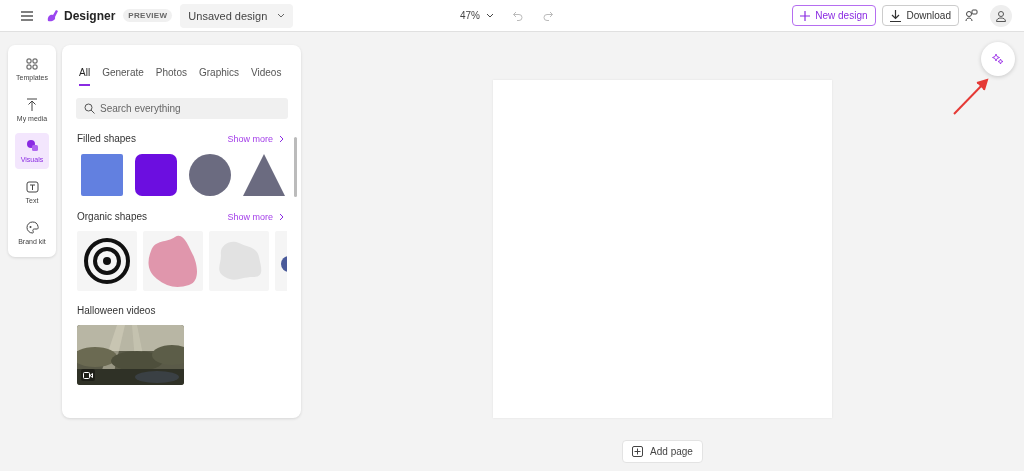 The width and height of the screenshot is (1024, 471). Describe the element at coordinates (32, 104) in the screenshot. I see `upload-icon` at that location.